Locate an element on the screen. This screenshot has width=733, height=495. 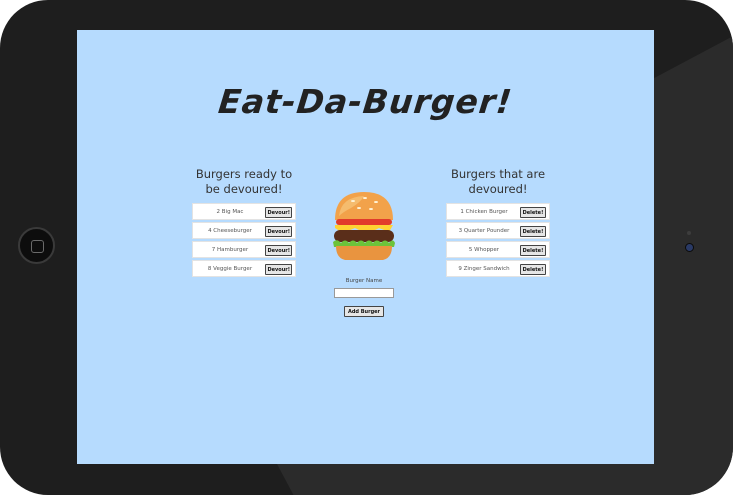
ready-item: 2 Big Mac Devour! is located at coordinates (244, 211).